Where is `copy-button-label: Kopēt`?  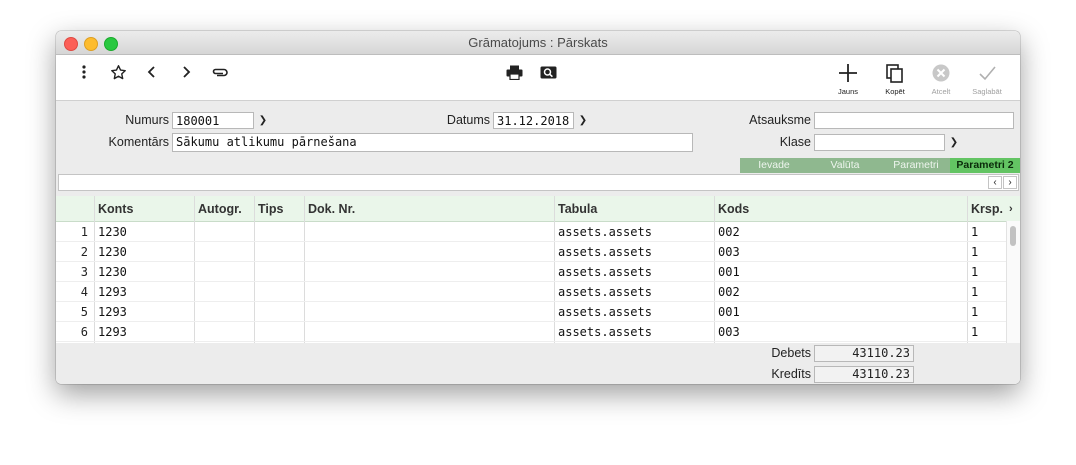
copy-button-label: Kopēt is located at coordinates (895, 91).